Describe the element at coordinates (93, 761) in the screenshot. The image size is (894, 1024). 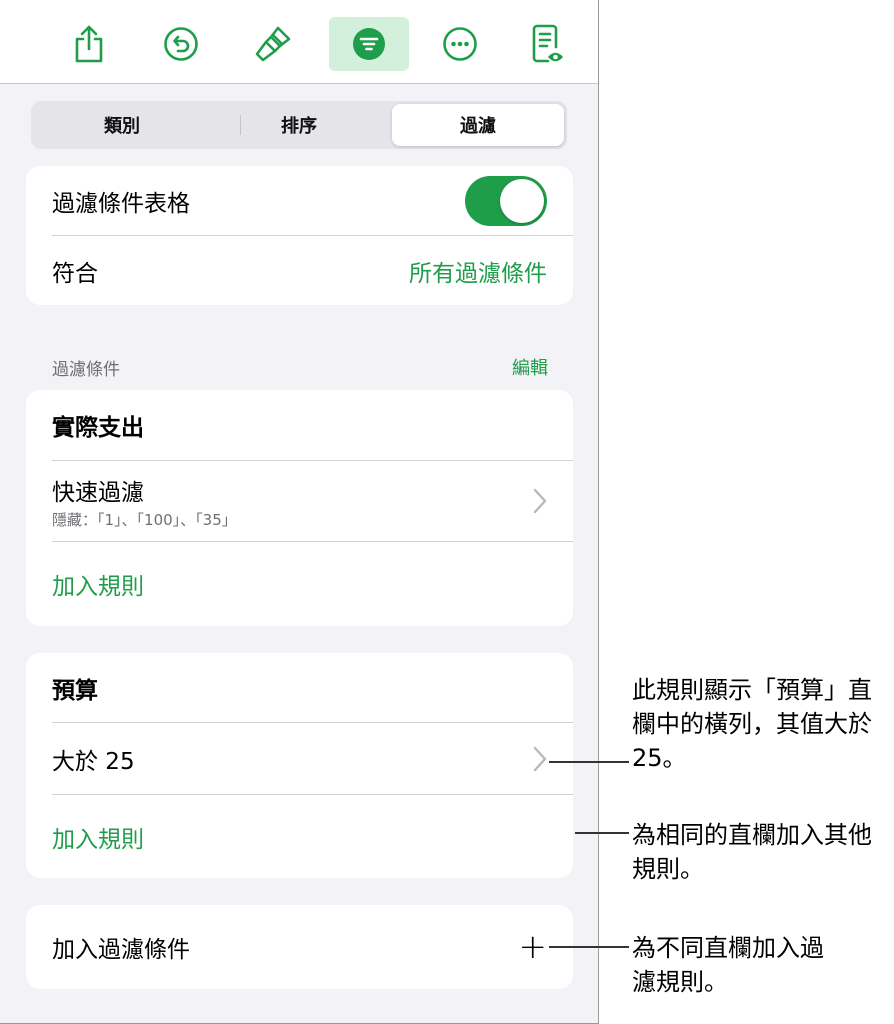
I see `filter-rule-title: 大於 25` at that location.